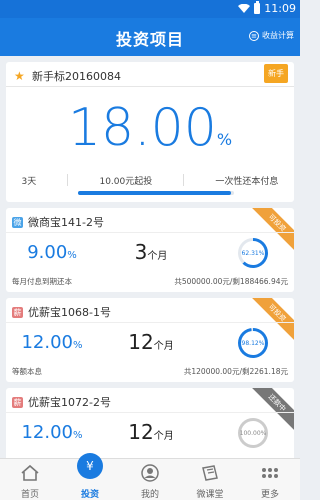 The width and height of the screenshot is (320, 500). I want to click on calc-label: 收益计算, so click(278, 35).